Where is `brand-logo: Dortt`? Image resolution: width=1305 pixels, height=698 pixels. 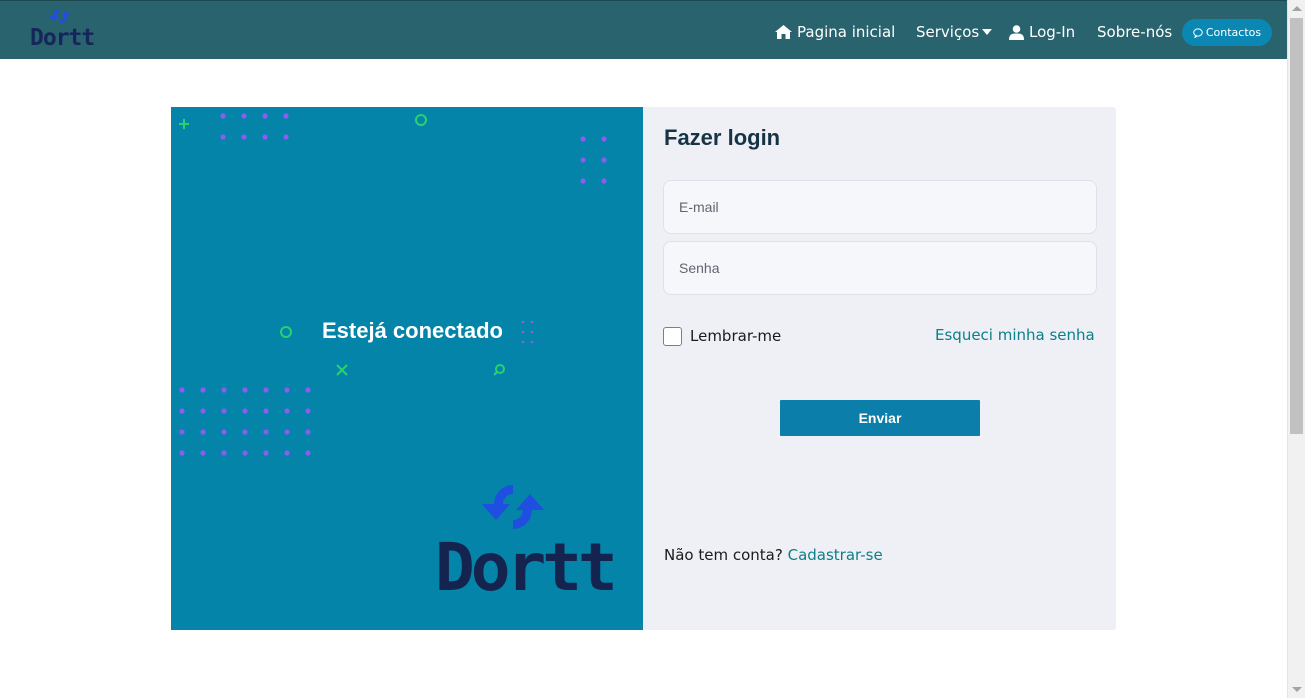
brand-logo: Dortt is located at coordinates (62, 29).